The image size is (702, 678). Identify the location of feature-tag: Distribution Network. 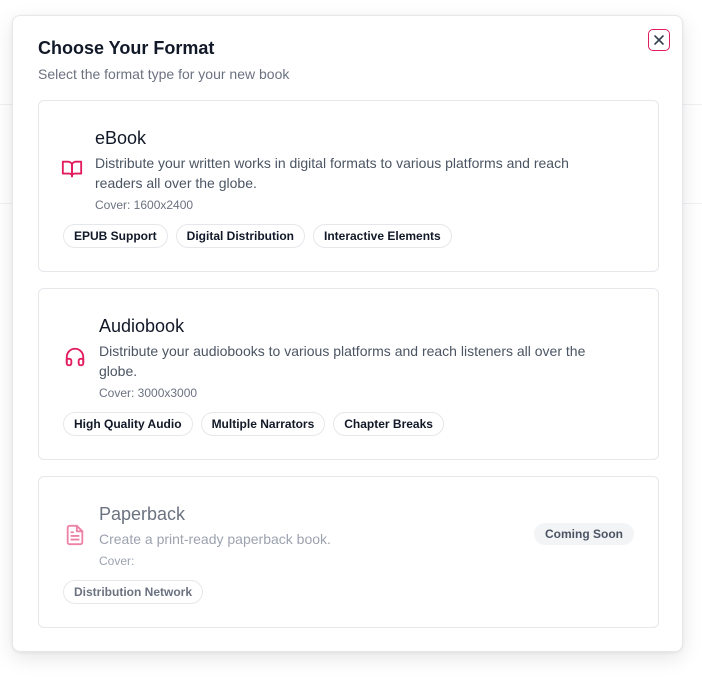
(133, 592).